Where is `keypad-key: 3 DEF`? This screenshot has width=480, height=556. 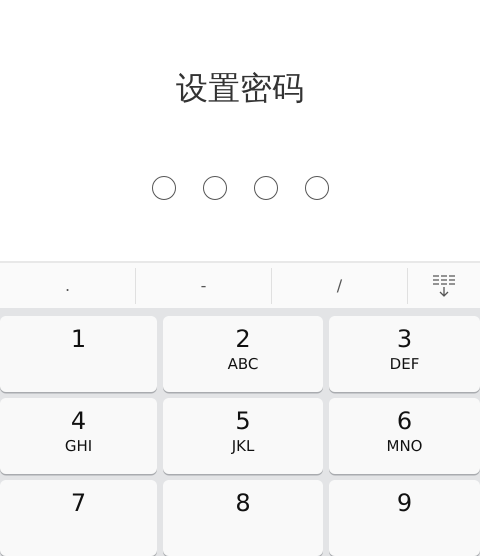 keypad-key: 3 DEF is located at coordinates (404, 354).